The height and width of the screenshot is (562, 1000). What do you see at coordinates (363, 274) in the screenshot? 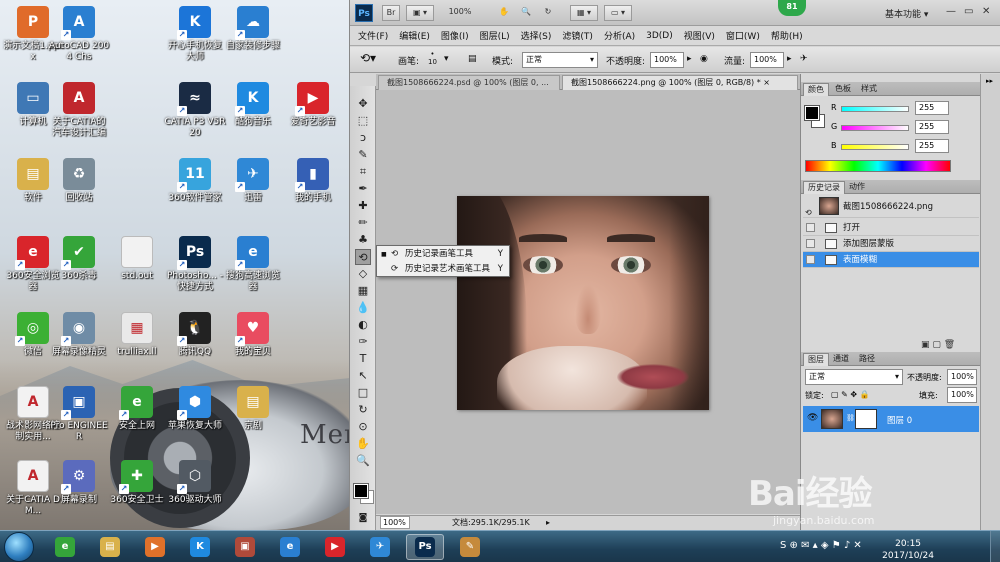
I see `eraser-icon: ◇` at bounding box center [363, 274].